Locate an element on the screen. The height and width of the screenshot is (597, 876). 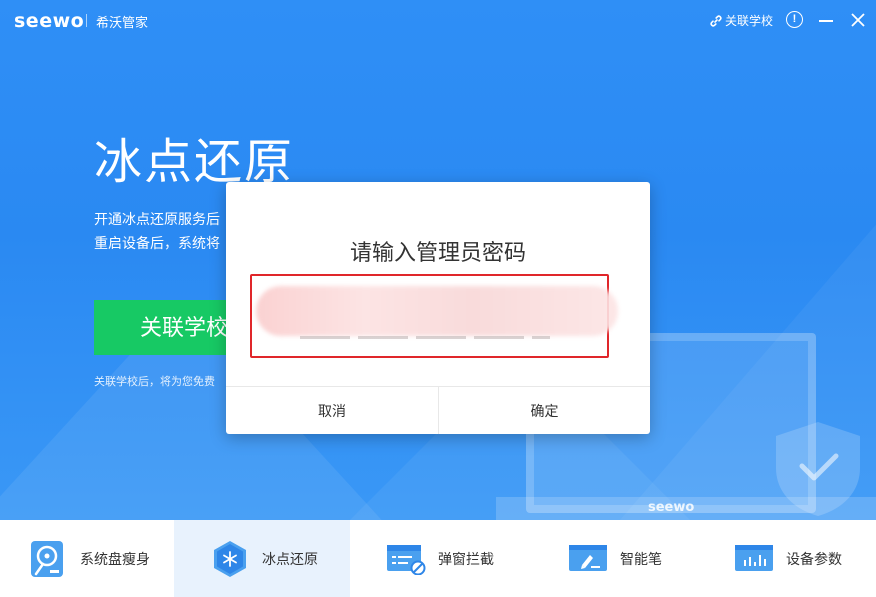
smart-pen-icon is located at coordinates (588, 557).